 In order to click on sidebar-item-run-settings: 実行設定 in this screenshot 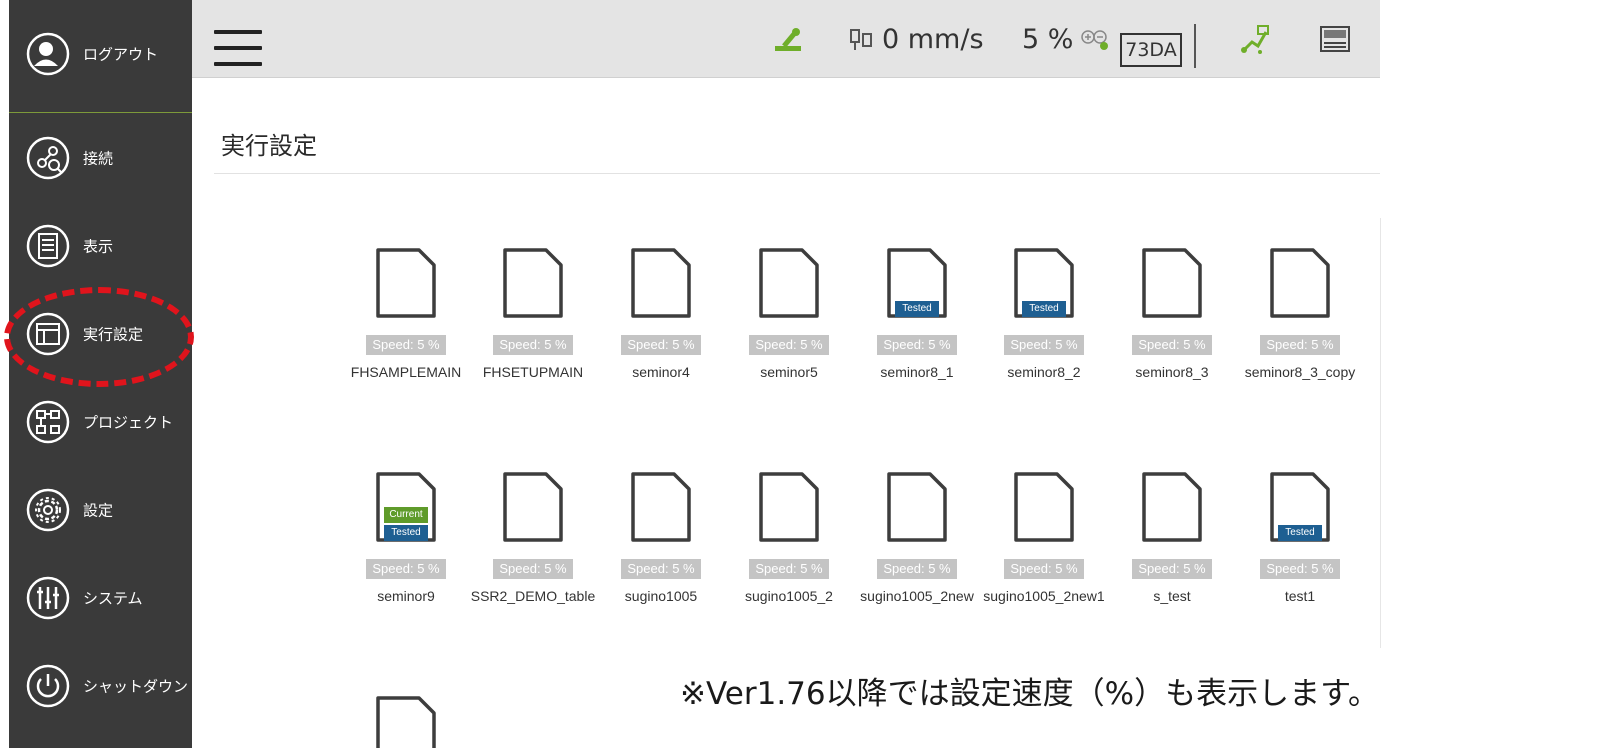, I will do `click(100, 334)`.